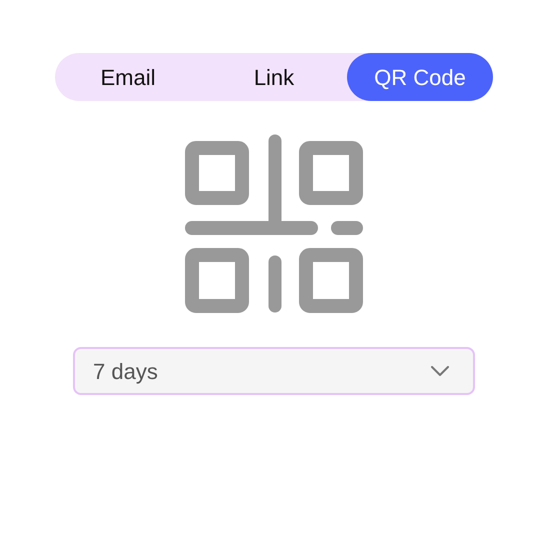 The image size is (548, 548). What do you see at coordinates (440, 371) in the screenshot?
I see `chevron-down-icon` at bounding box center [440, 371].